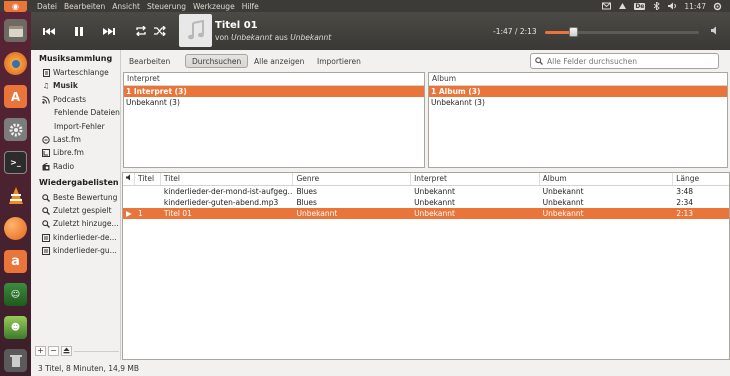  What do you see at coordinates (84, 6) in the screenshot?
I see `menu-bearbeiten: Bearbeiten` at bounding box center [84, 6].